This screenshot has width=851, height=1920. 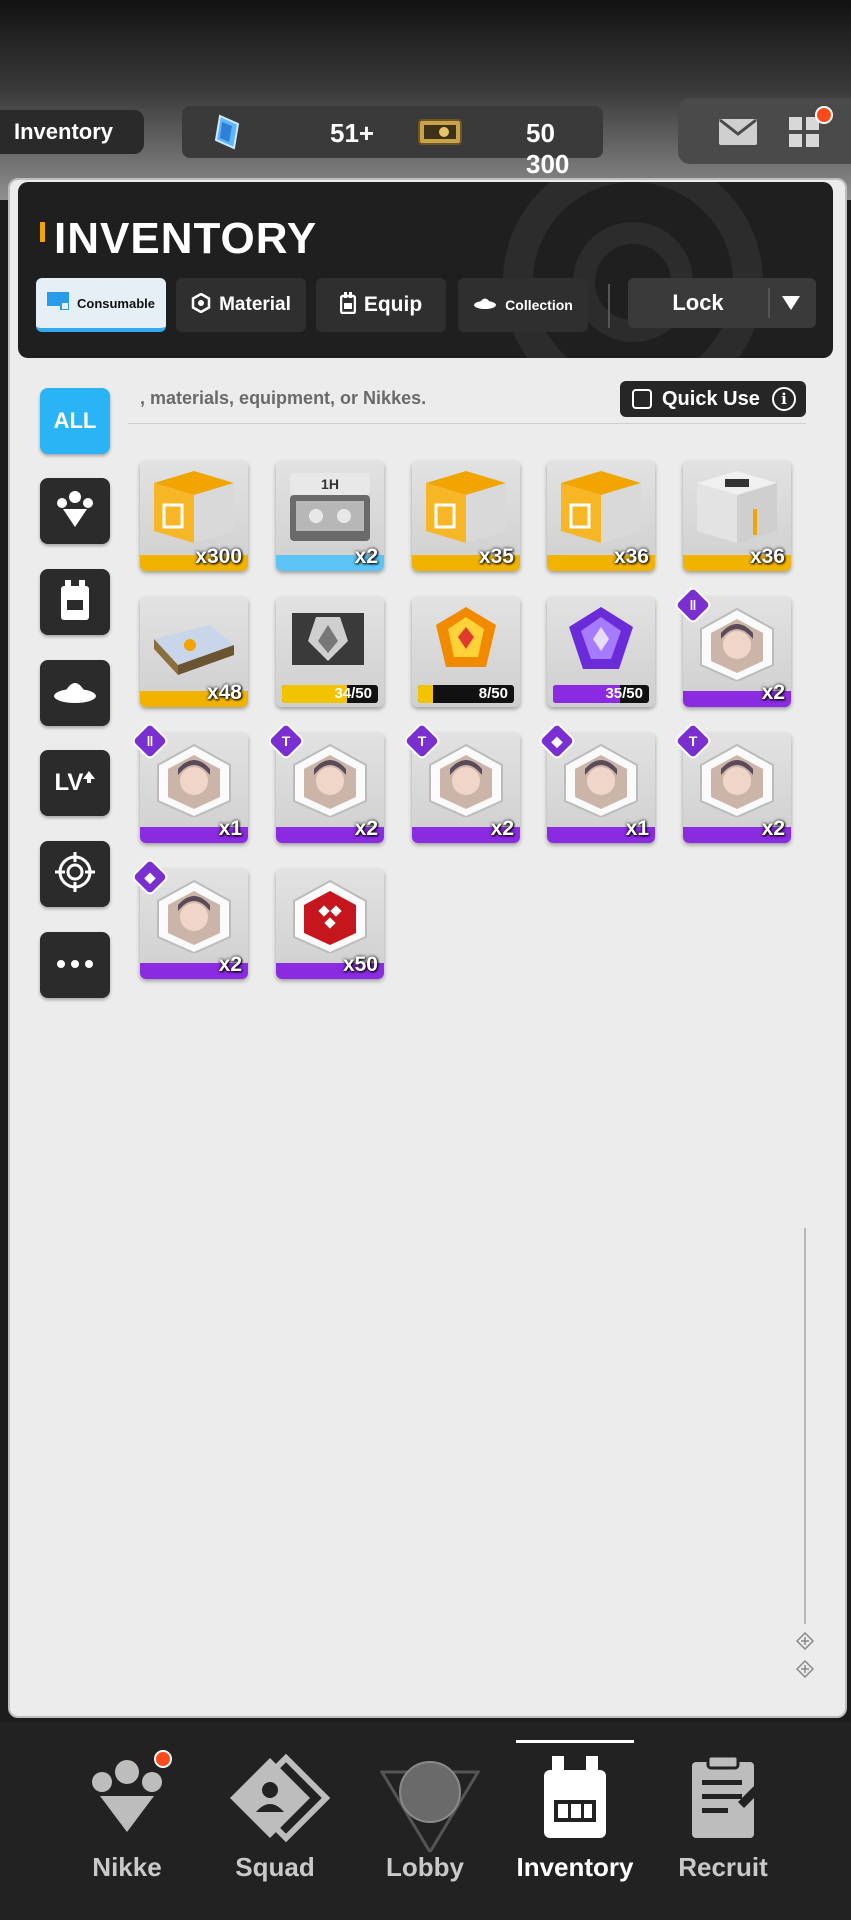 I want to click on inventory-item: x48, so click(x=194, y=652).